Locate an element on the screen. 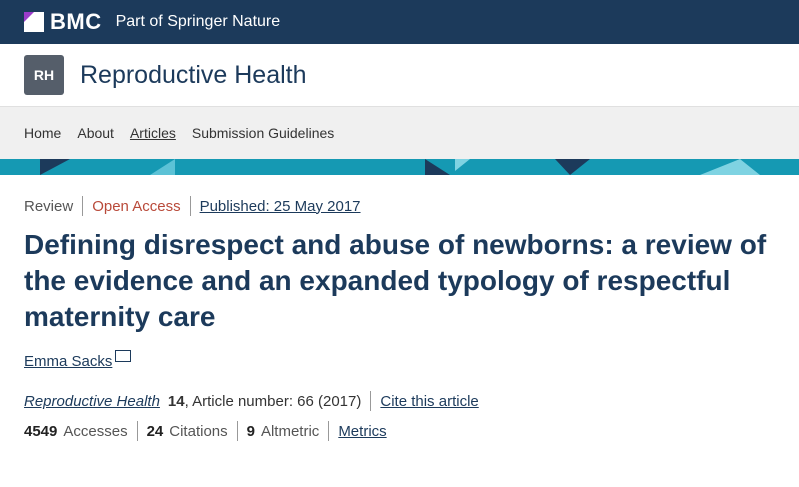 This screenshot has height=487, width=799. author-link: Emma Sacks is located at coordinates (68, 361).